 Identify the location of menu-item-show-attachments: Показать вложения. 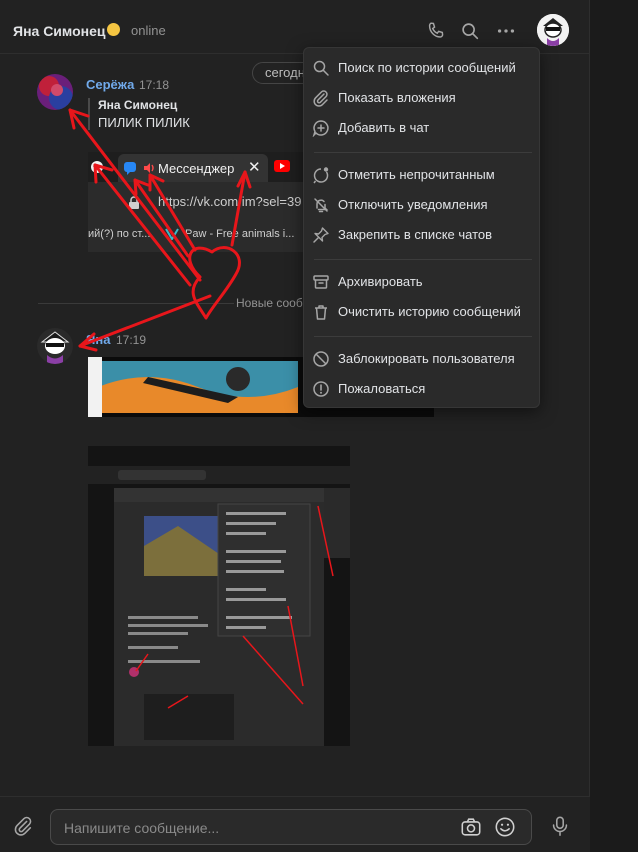
(422, 98).